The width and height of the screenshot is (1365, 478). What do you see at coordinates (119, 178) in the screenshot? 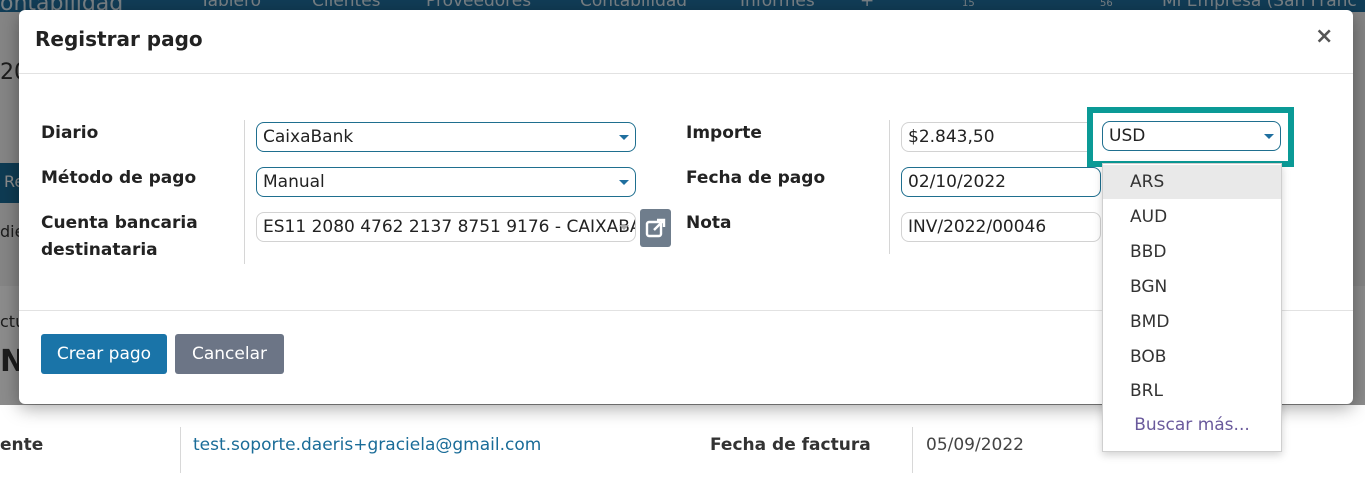
I see `payment-method-label: Método de pago` at bounding box center [119, 178].